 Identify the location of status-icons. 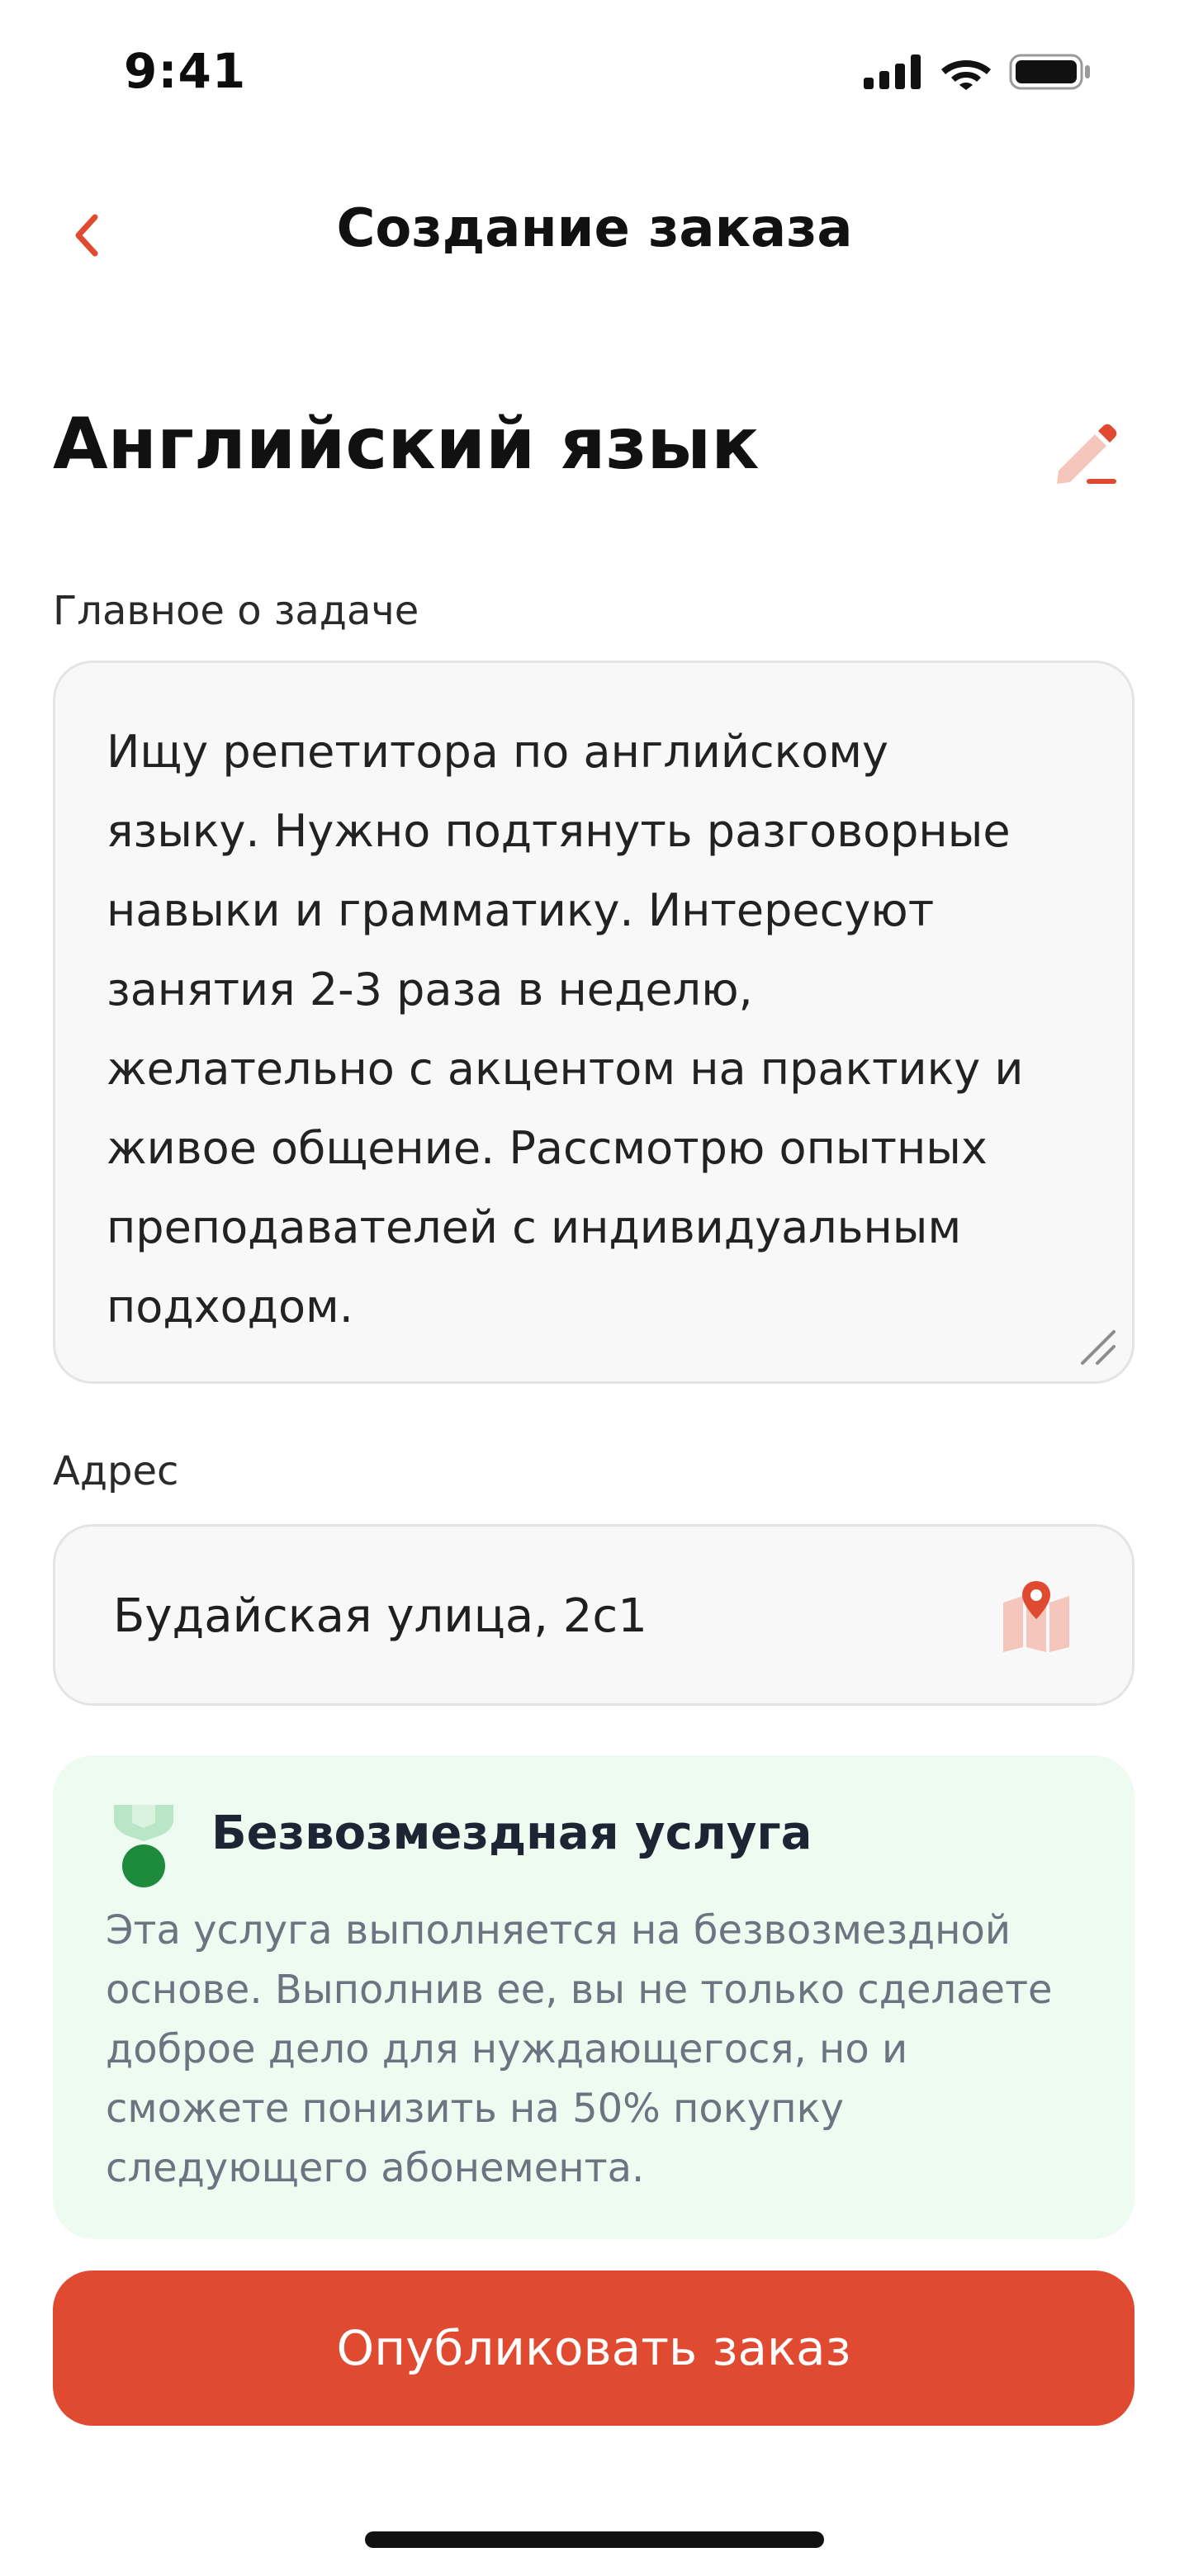
(978, 72).